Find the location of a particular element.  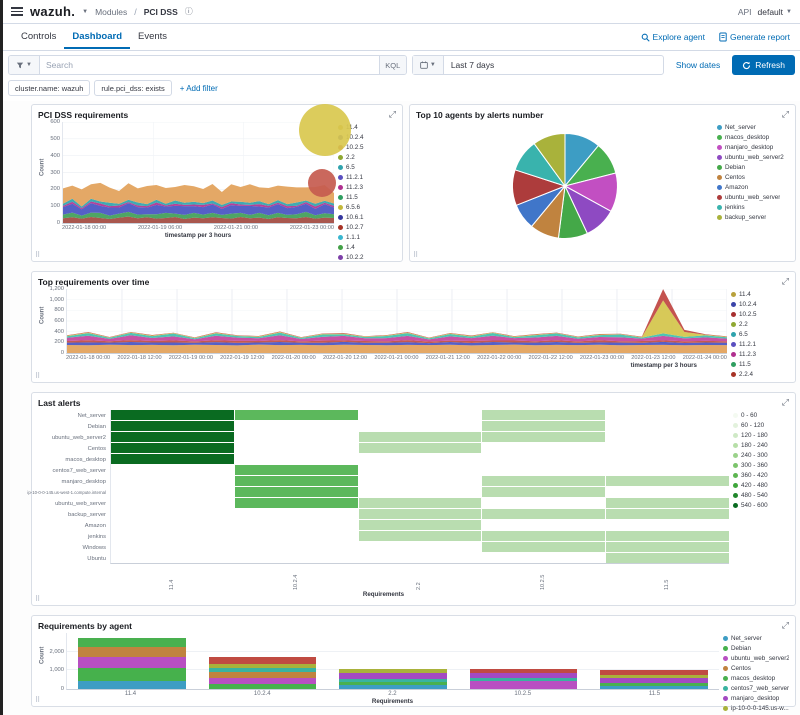

area-chart-pci-requirements is located at coordinates (206, 163).